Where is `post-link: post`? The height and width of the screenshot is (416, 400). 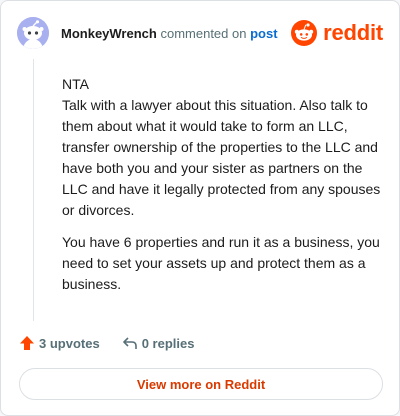 post-link: post is located at coordinates (263, 33).